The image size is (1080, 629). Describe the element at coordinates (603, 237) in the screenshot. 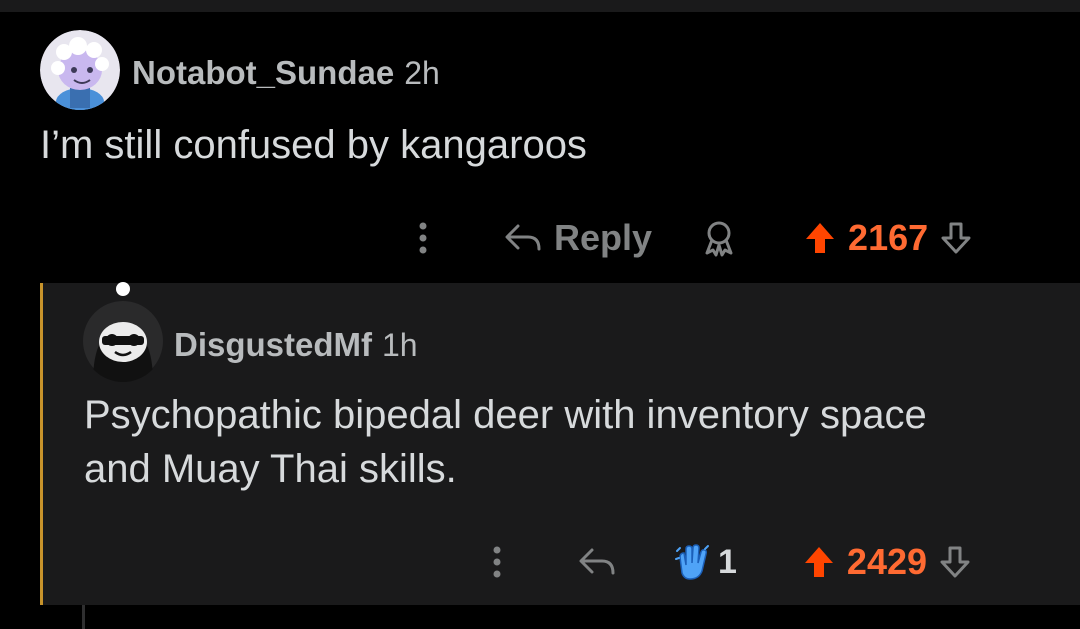

I see `reply-label: Reply` at that location.